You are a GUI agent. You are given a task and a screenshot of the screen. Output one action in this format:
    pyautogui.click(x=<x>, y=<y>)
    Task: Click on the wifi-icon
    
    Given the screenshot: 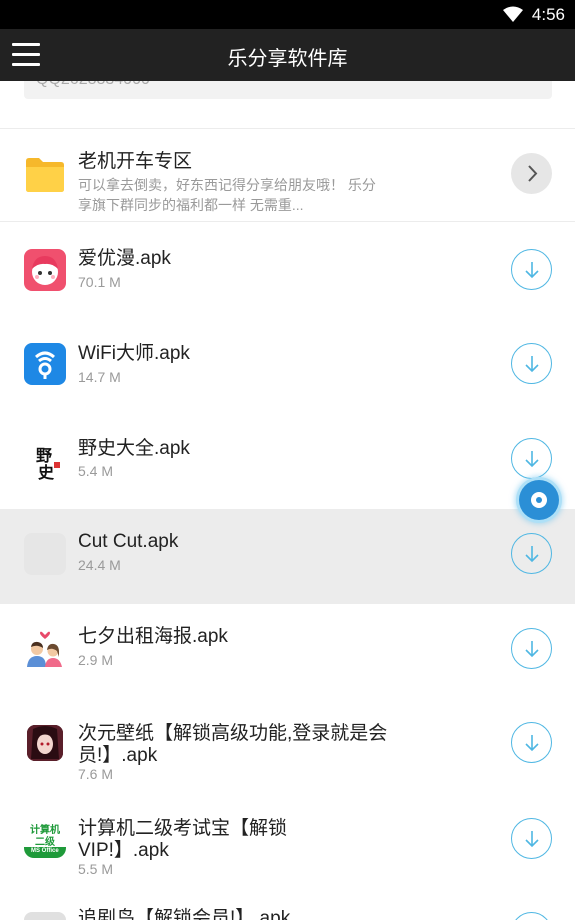 What is the action you would take?
    pyautogui.click(x=513, y=14)
    